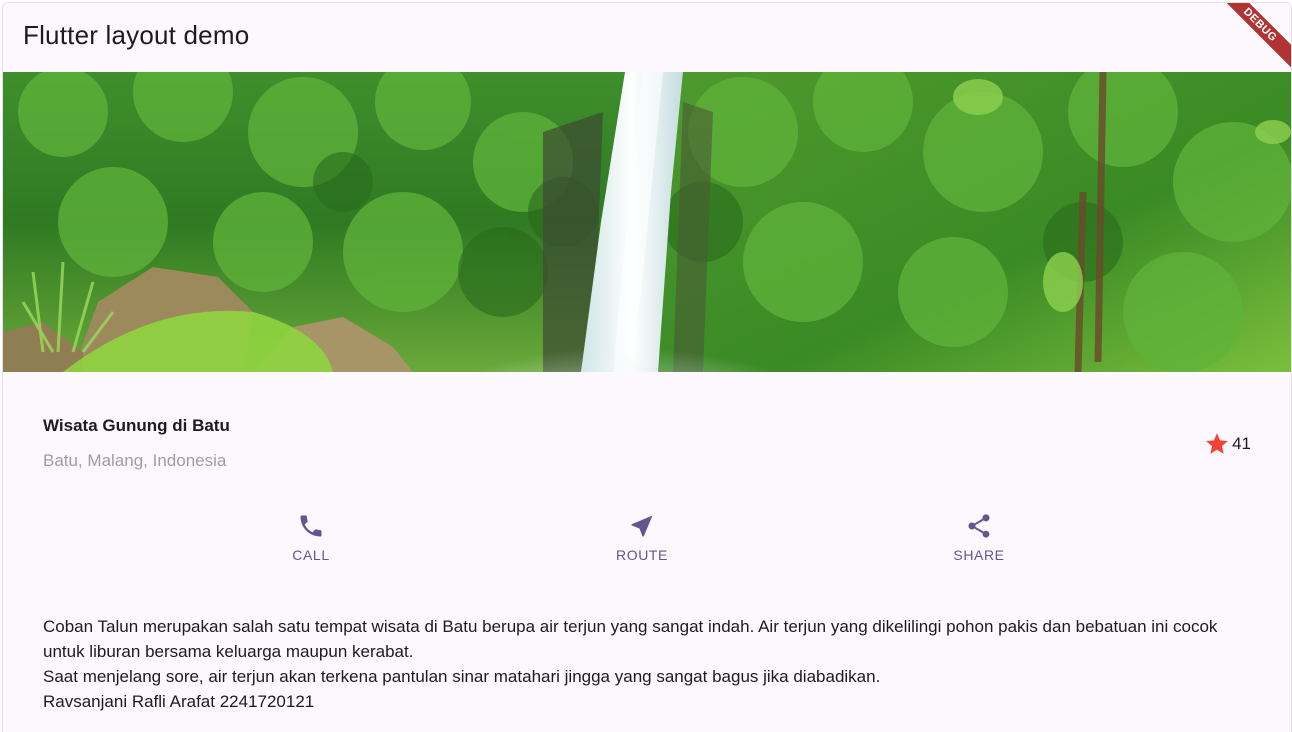 This screenshot has height=732, width=1292. I want to click on rating: 41, so click(1227, 444).